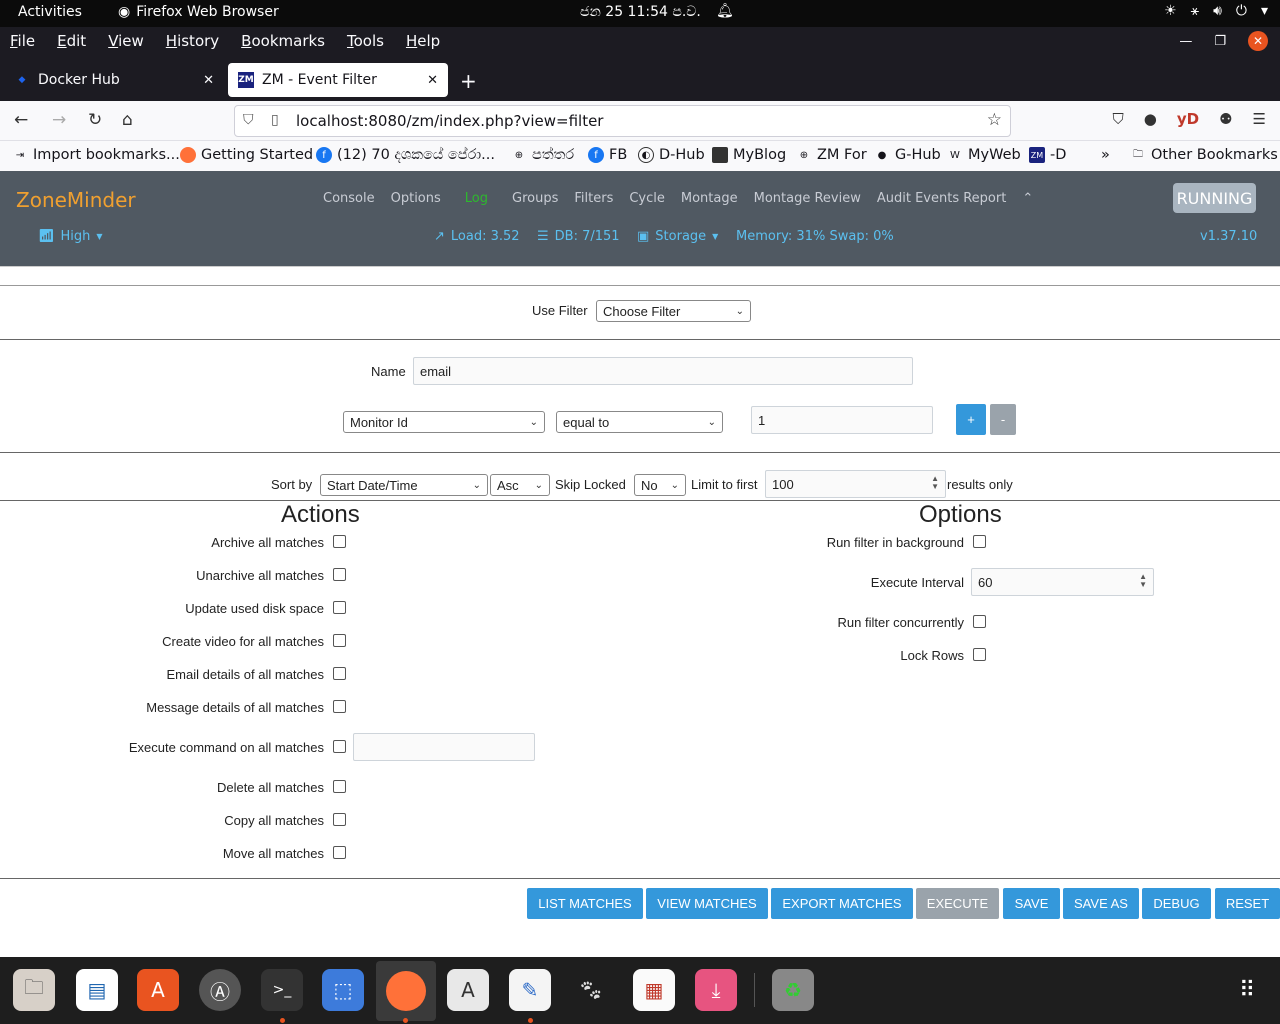  I want to click on zm-menu-console: Console, so click(349, 198).